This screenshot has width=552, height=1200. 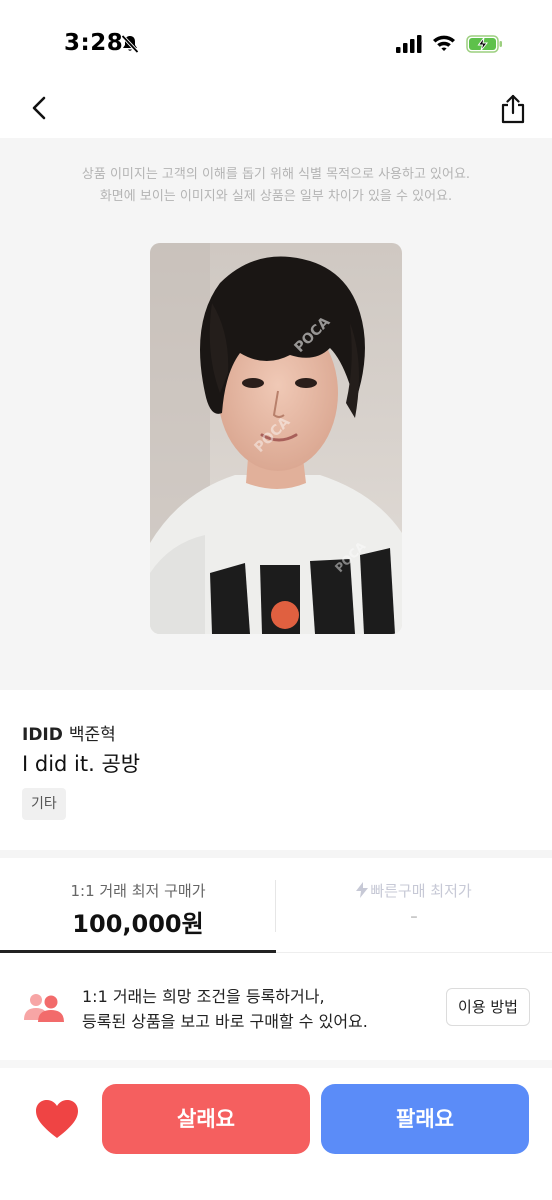 I want to click on price-tabs: 1:1 거래 최저 구매가 100,000원 빠른구매 최저가 -, so click(x=276, y=906).